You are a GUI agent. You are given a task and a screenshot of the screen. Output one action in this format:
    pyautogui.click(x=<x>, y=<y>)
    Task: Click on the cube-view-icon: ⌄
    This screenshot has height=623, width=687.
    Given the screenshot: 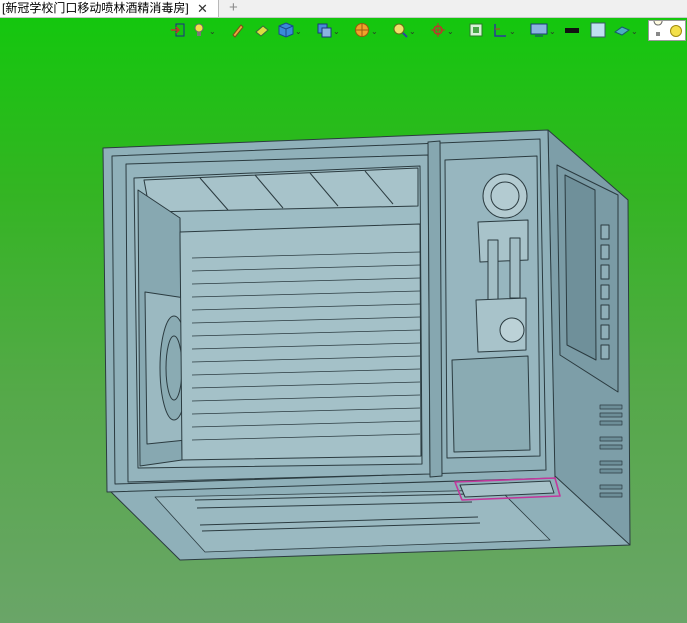 What is the action you would take?
    pyautogui.click(x=290, y=31)
    